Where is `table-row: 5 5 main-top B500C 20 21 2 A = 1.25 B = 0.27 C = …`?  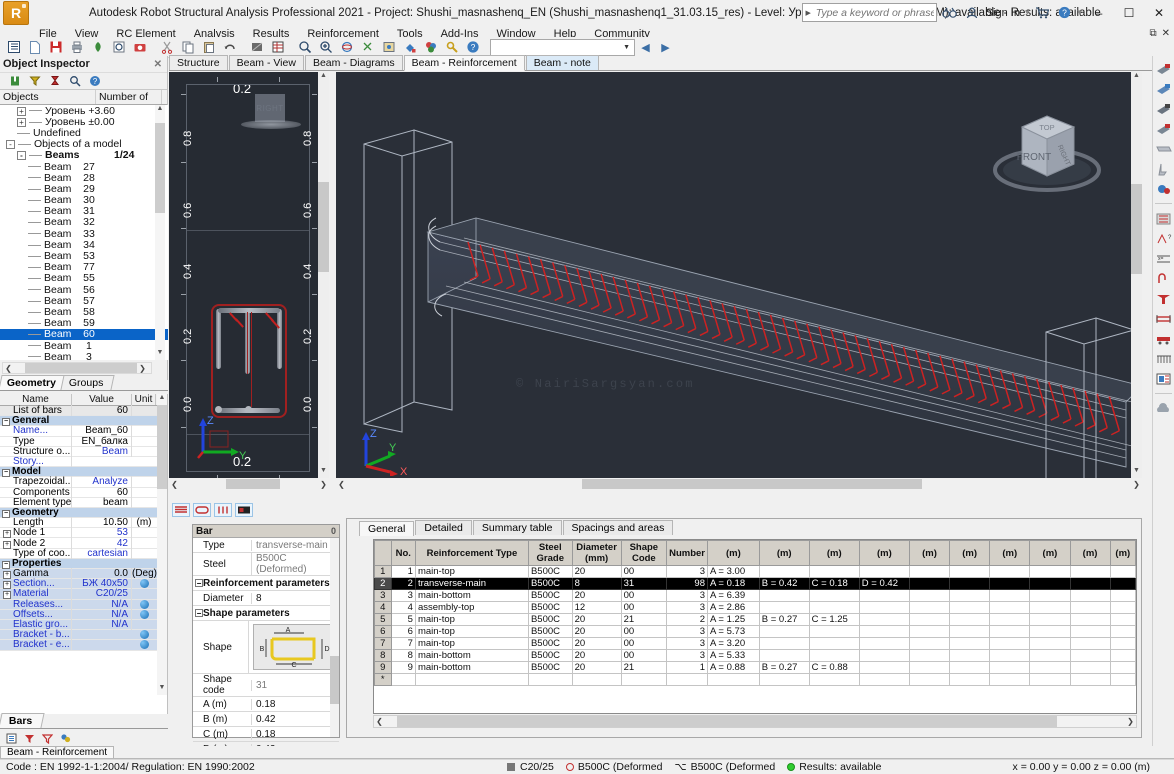
table-row: 5 5 main-top B500C 20 21 2 A = 1.25 B = 0.27 C = … is located at coordinates (755, 619).